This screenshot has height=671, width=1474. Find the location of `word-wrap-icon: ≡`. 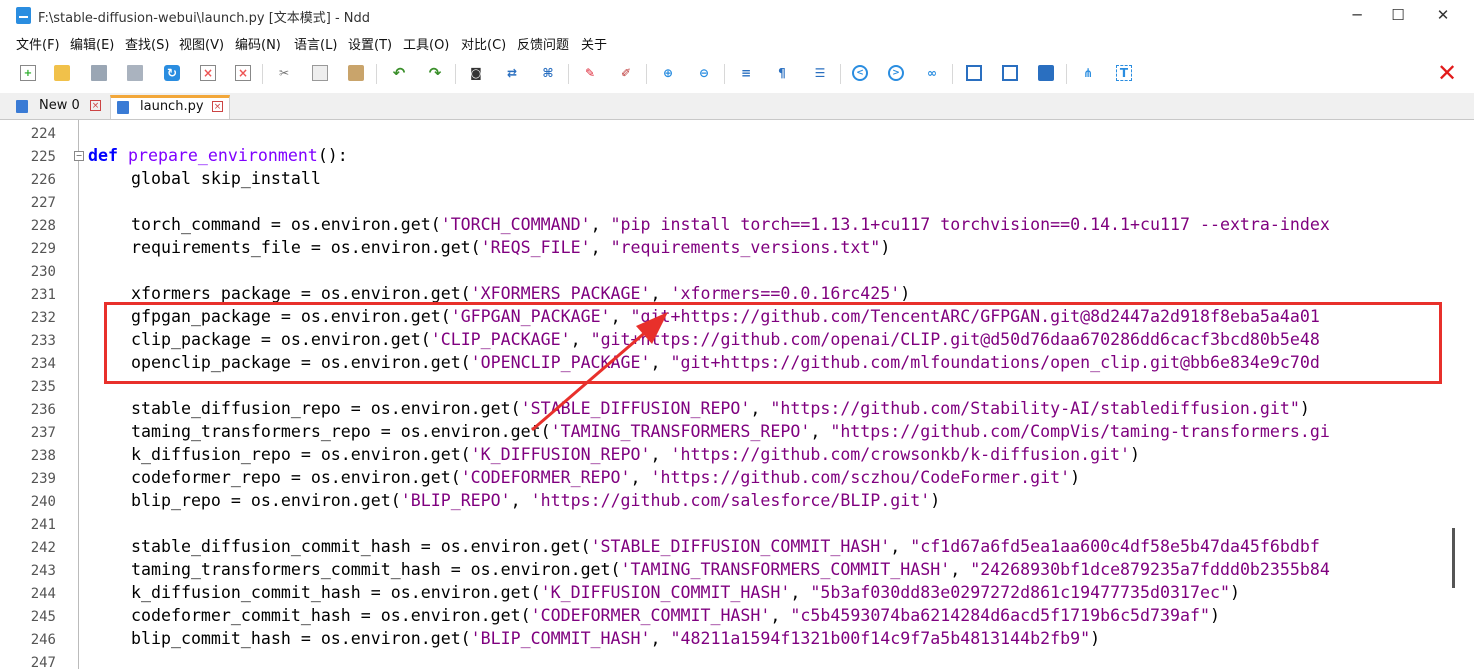

word-wrap-icon: ≡ is located at coordinates (746, 73).